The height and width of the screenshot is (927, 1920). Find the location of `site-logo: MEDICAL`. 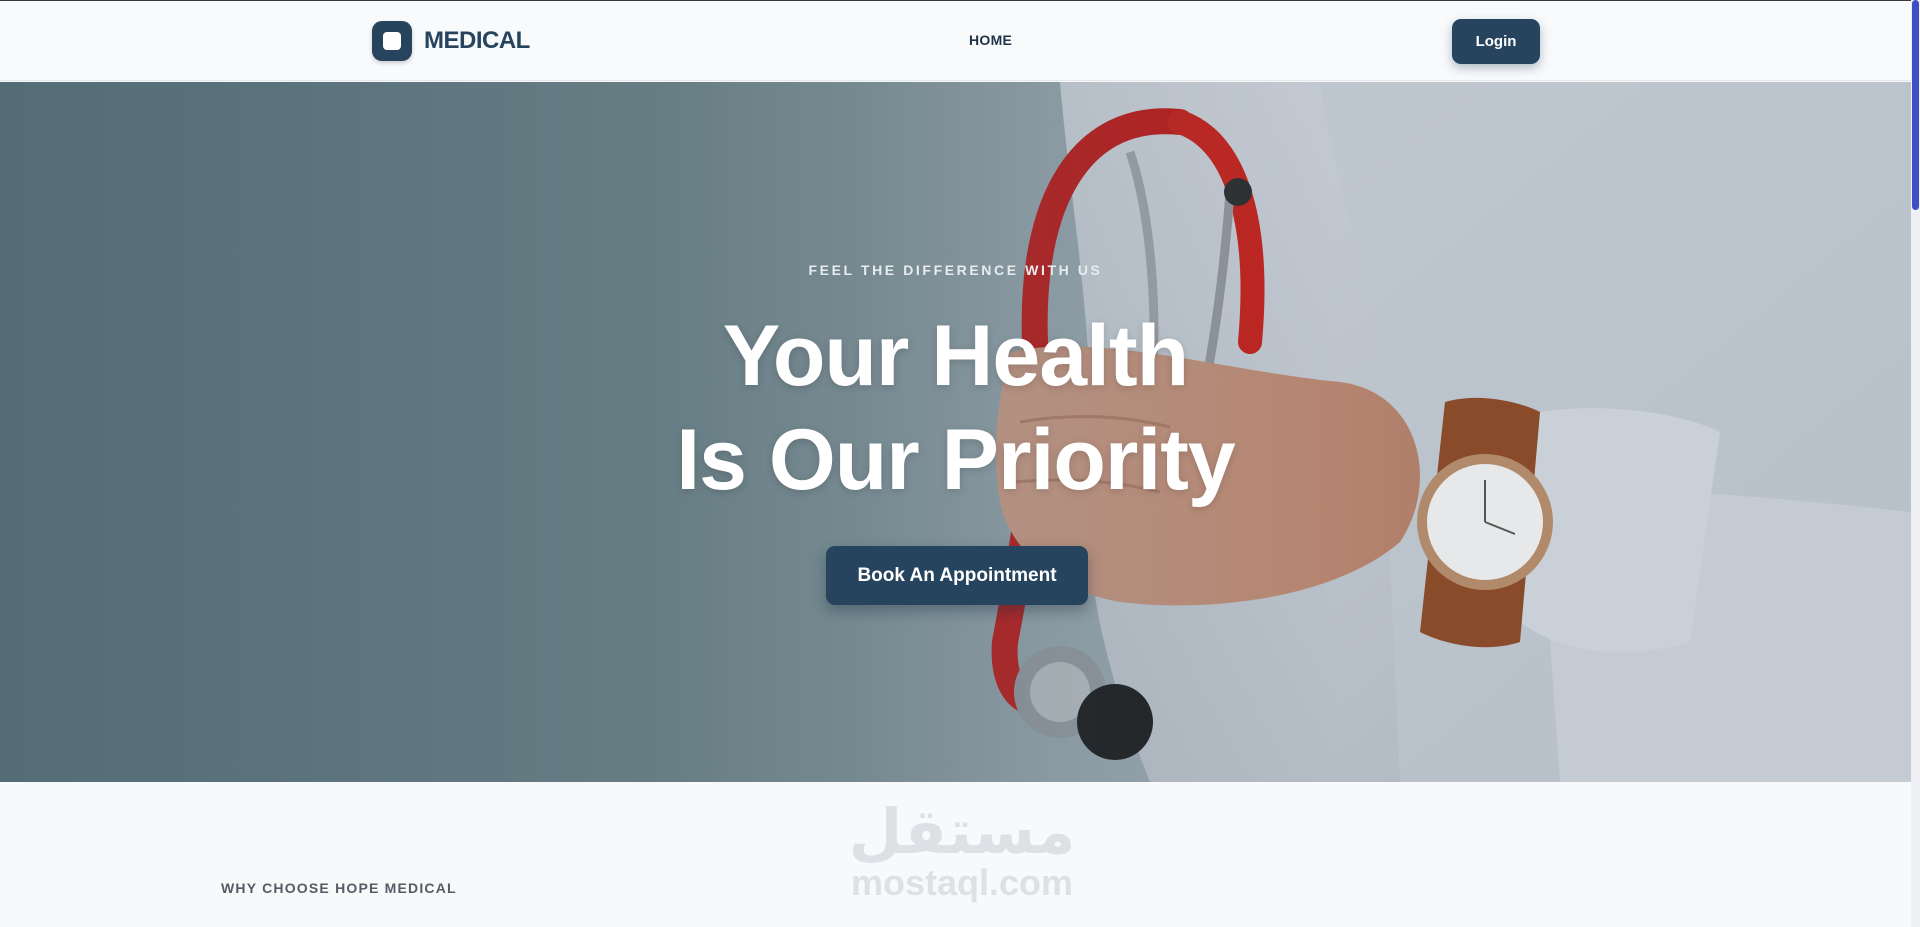

site-logo: MEDICAL is located at coordinates (451, 41).